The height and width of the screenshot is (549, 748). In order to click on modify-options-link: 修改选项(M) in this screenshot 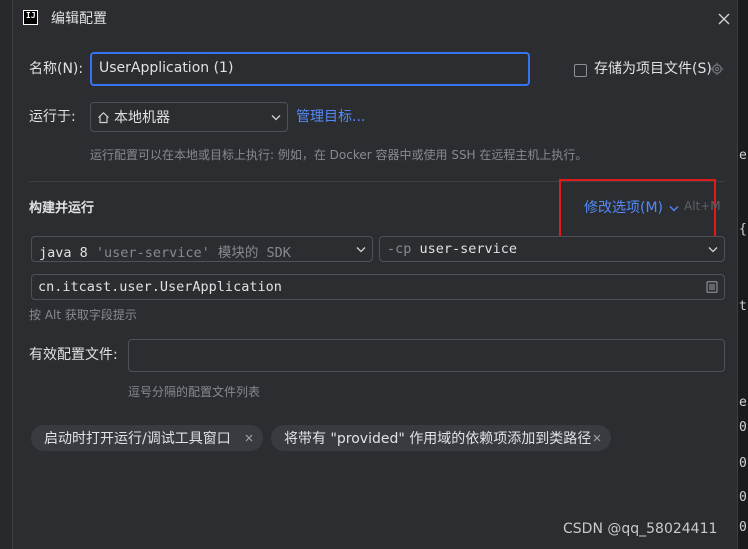, I will do `click(631, 207)`.